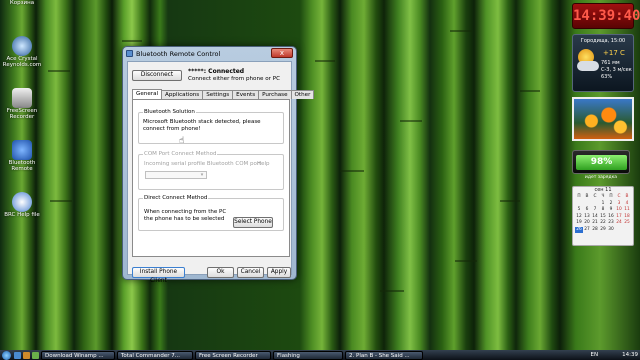 The width and height of the screenshot is (640, 360). What do you see at coordinates (180, 154) in the screenshot?
I see `group-legend: COM Port Connect Method` at bounding box center [180, 154].